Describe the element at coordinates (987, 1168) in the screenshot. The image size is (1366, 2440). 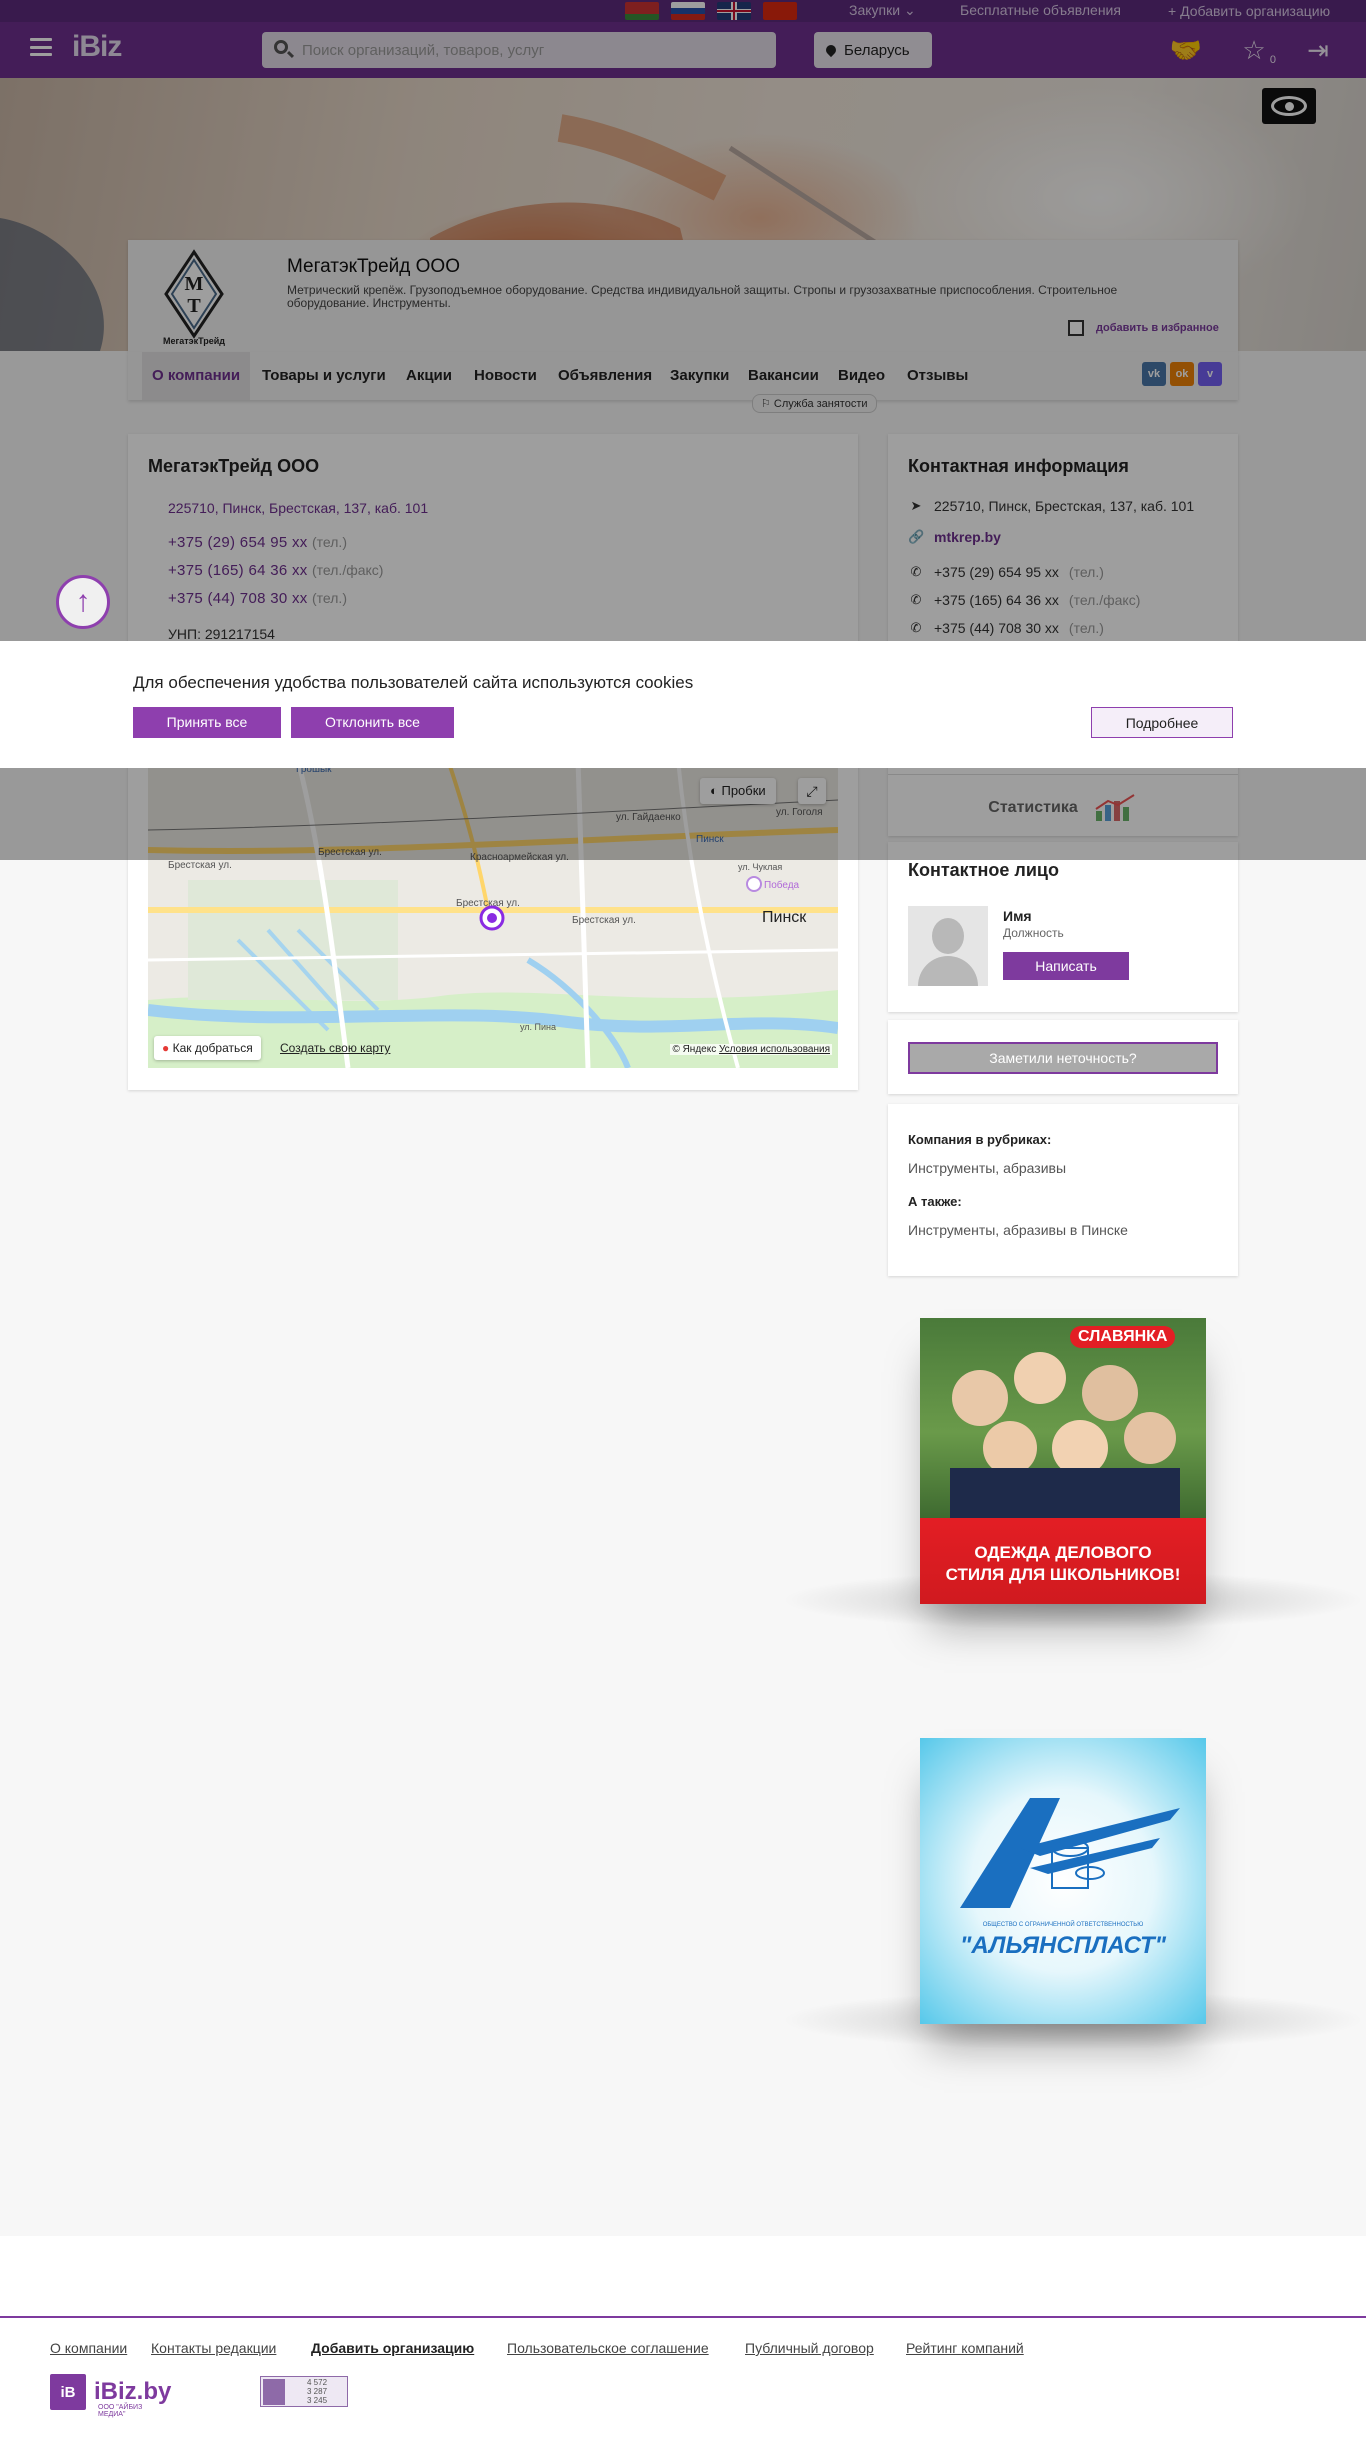
I see `rubric-link: Инструменты, абразивы` at that location.